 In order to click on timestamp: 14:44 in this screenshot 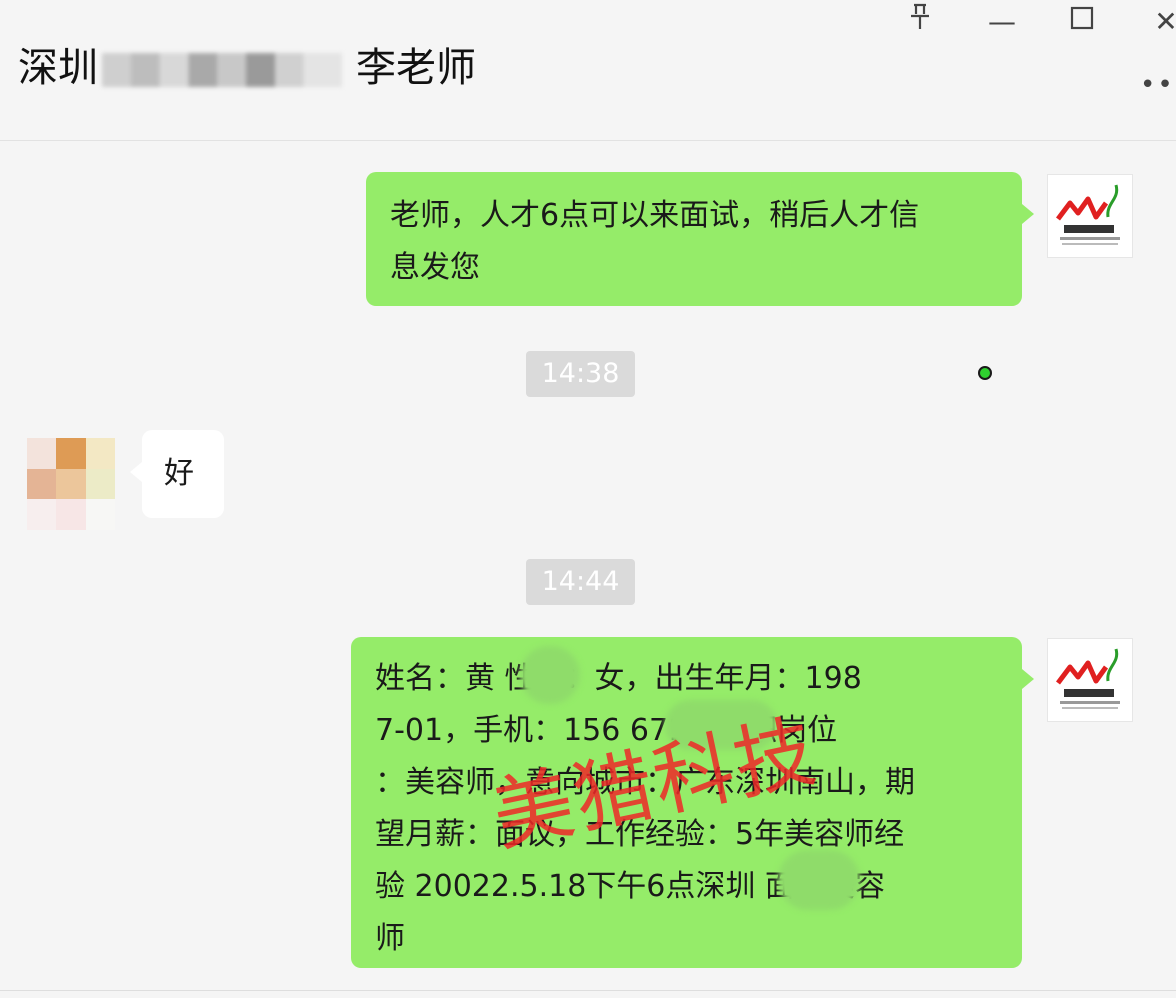, I will do `click(580, 582)`.